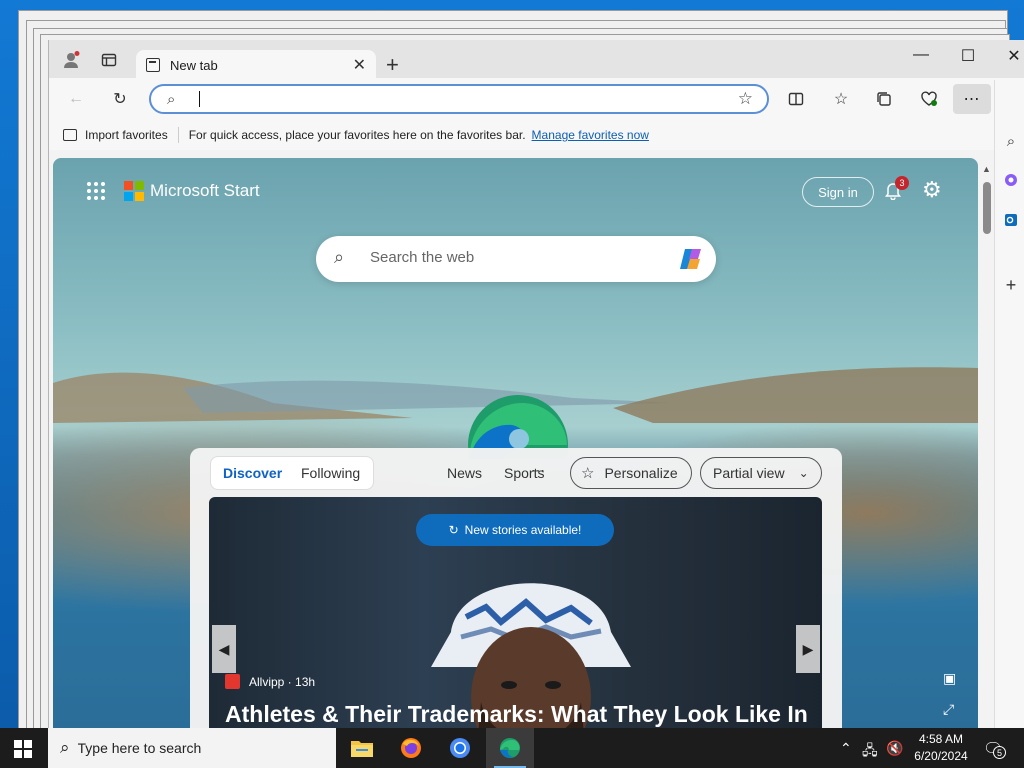 The image size is (1024, 768). Describe the element at coordinates (282, 682) in the screenshot. I see `article-source: Allvipp · 13h` at that location.